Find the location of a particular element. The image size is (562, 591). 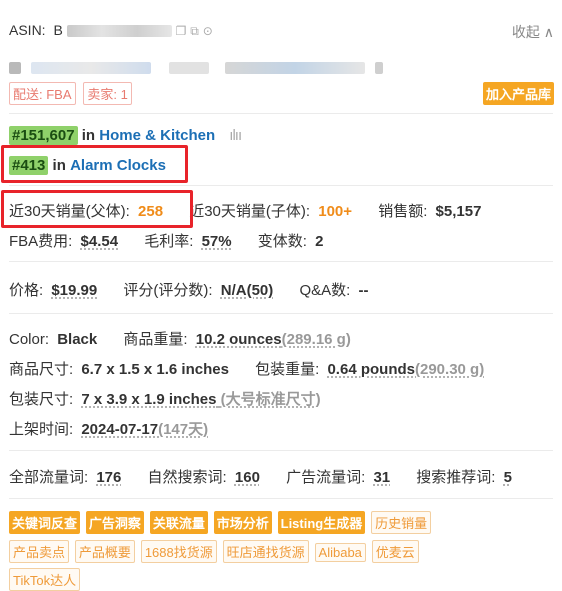

sales-history-button: 历史销量 is located at coordinates (401, 522).